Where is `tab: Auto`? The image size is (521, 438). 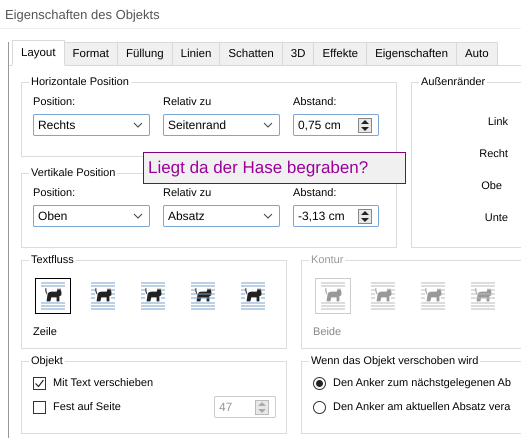 tab: Auto is located at coordinates (477, 53).